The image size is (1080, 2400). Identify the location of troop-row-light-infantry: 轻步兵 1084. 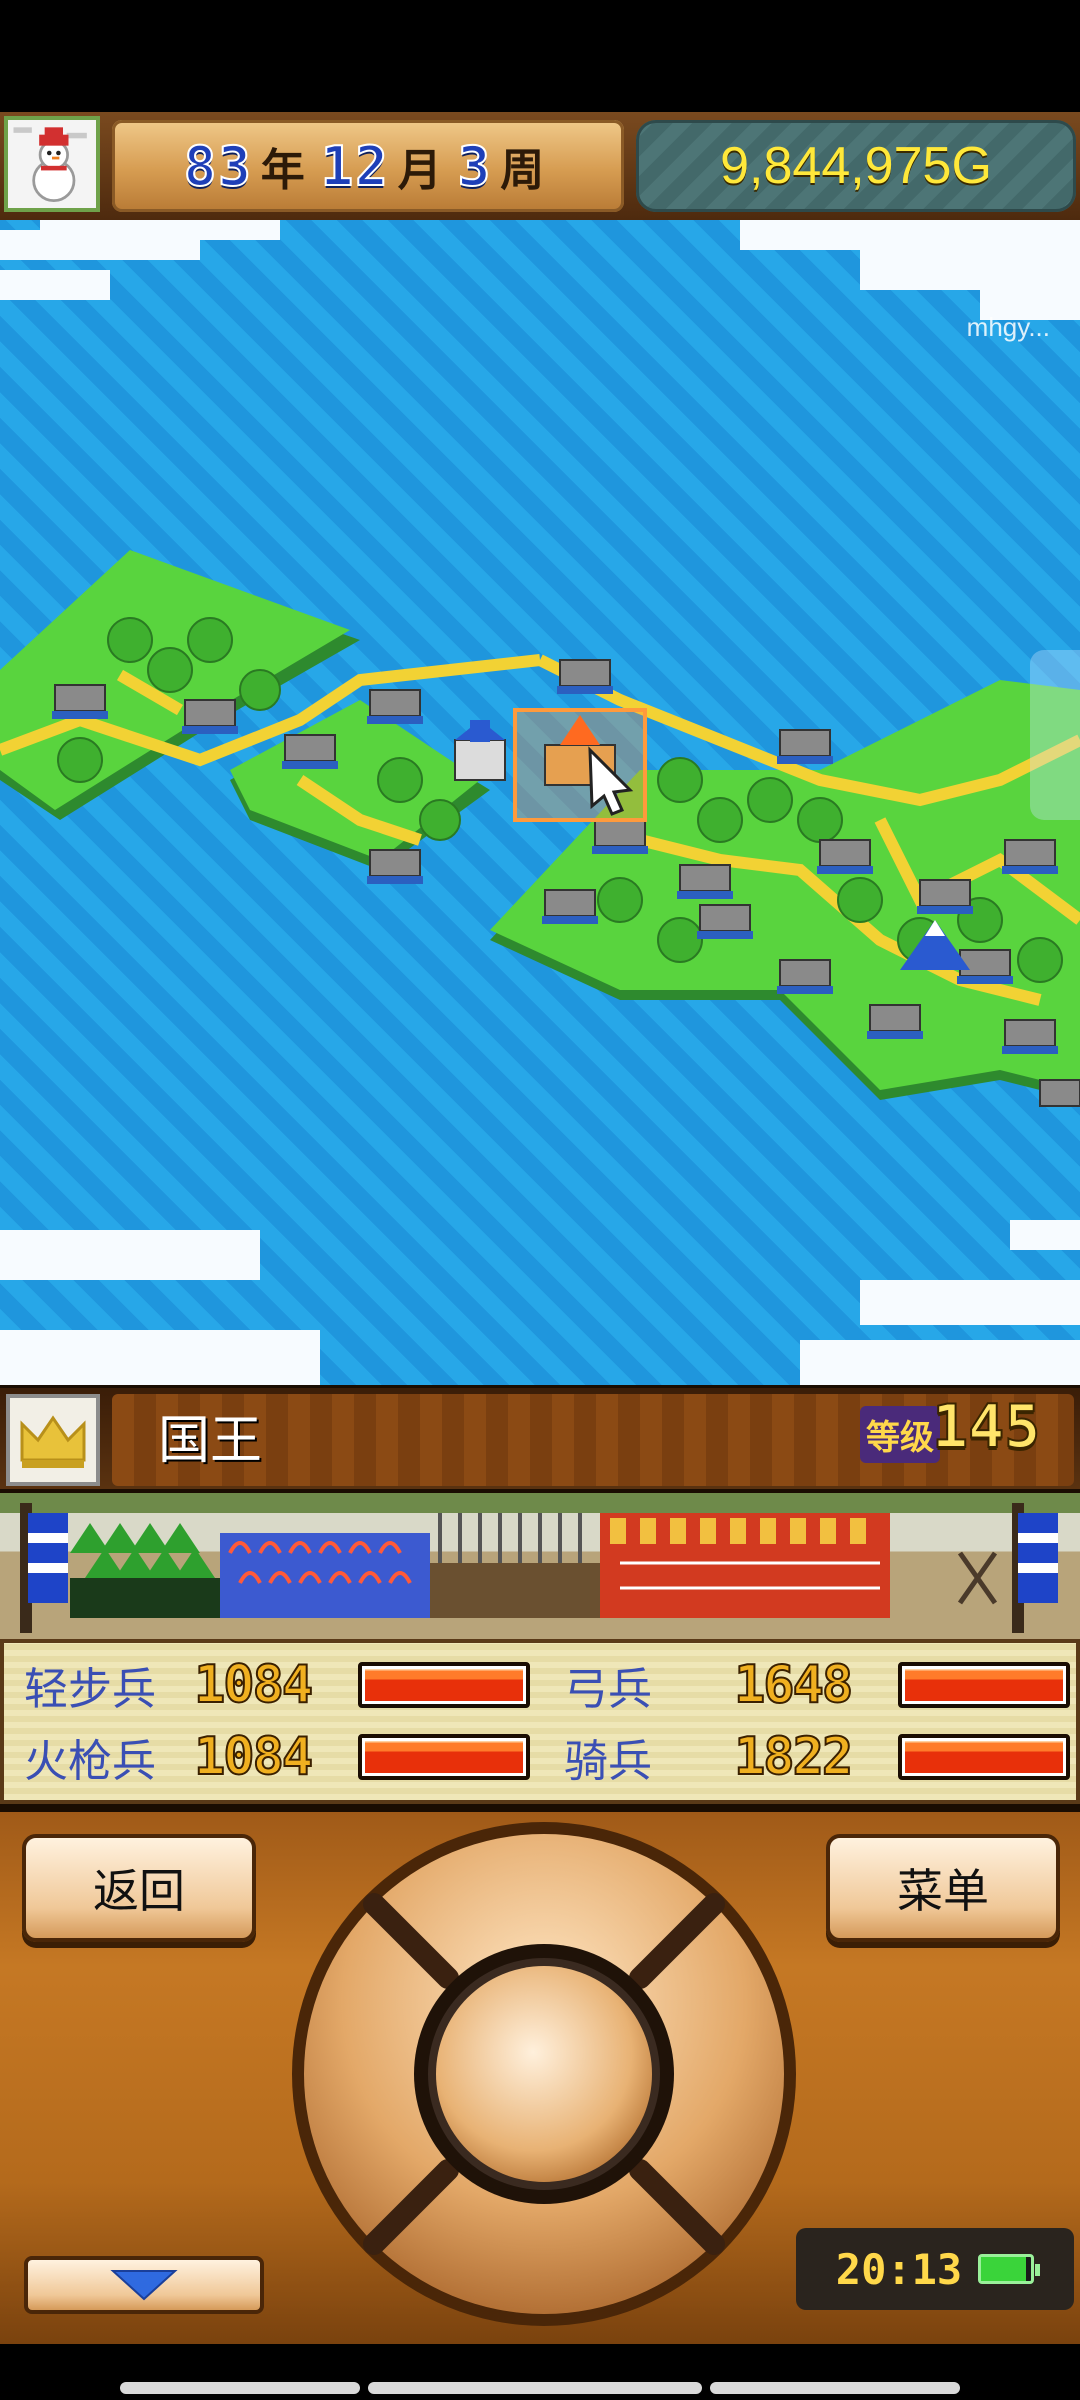
(277, 1685).